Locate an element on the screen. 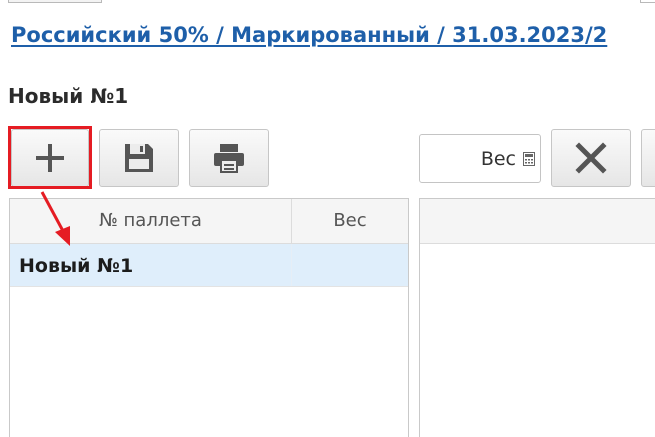 The height and width of the screenshot is (437, 655). top-control-fragment is located at coordinates (55, 1).